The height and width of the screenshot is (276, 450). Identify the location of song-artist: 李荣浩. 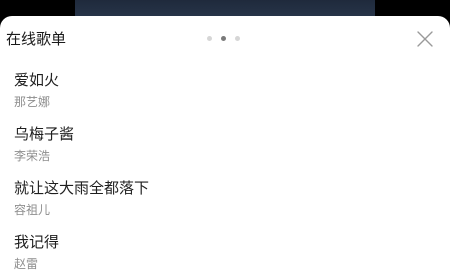
(32, 156).